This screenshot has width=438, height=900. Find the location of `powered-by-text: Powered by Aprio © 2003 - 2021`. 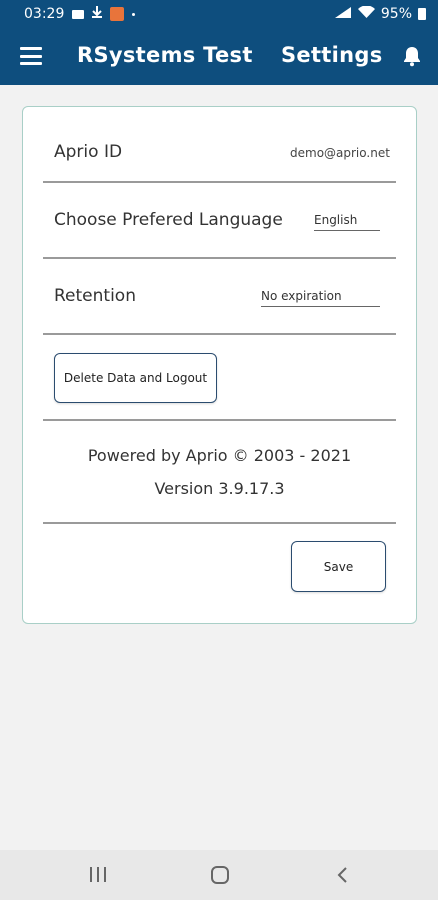

powered-by-text: Powered by Aprio © 2003 - 2021 is located at coordinates (219, 455).